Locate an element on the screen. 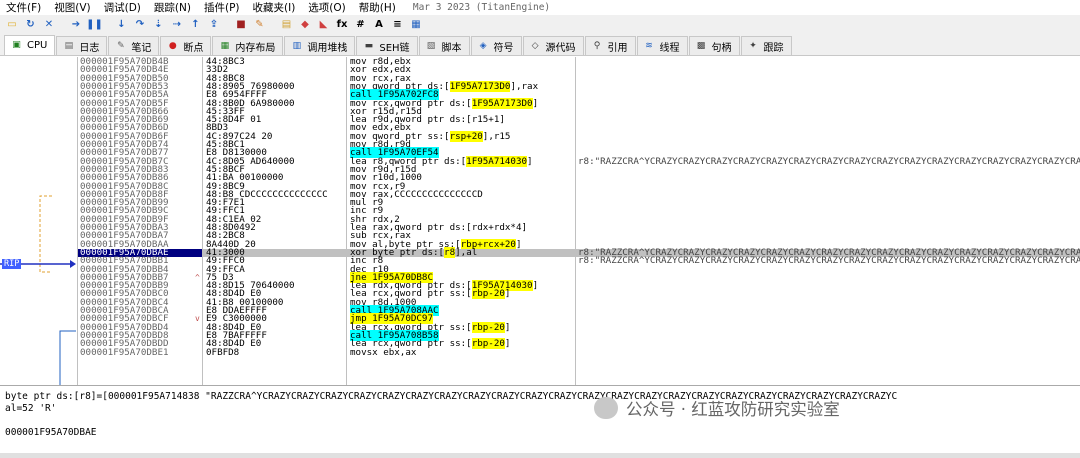 The height and width of the screenshot is (458, 1080). branch-arrows is located at coordinates (38, 290).